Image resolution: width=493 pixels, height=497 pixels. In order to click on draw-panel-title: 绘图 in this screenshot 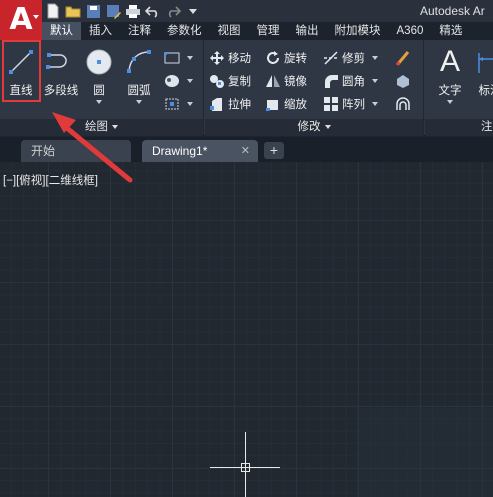, I will do `click(101, 127)`.